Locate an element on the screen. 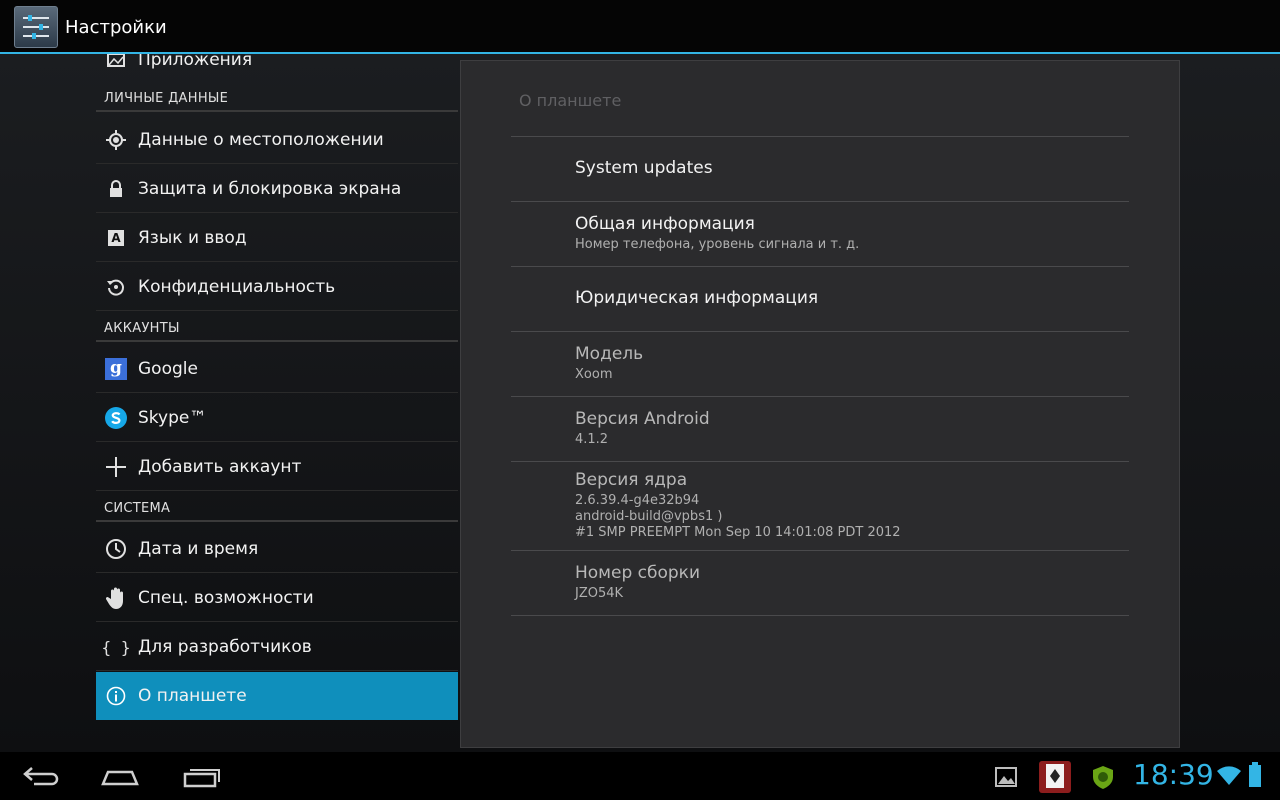 This screenshot has width=1280, height=800. google-icon-letter: g is located at coordinates (116, 369).